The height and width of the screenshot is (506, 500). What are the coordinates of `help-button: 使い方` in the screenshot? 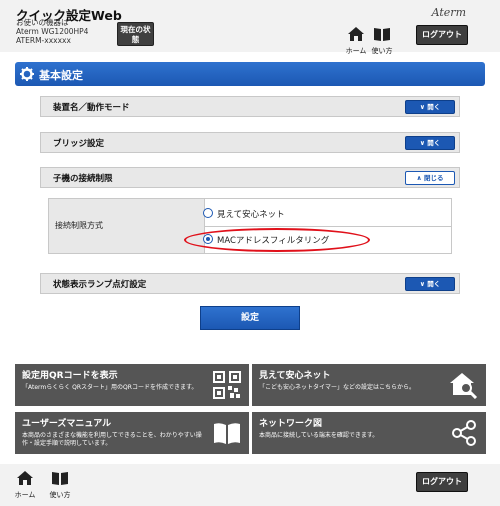 It's located at (382, 41).